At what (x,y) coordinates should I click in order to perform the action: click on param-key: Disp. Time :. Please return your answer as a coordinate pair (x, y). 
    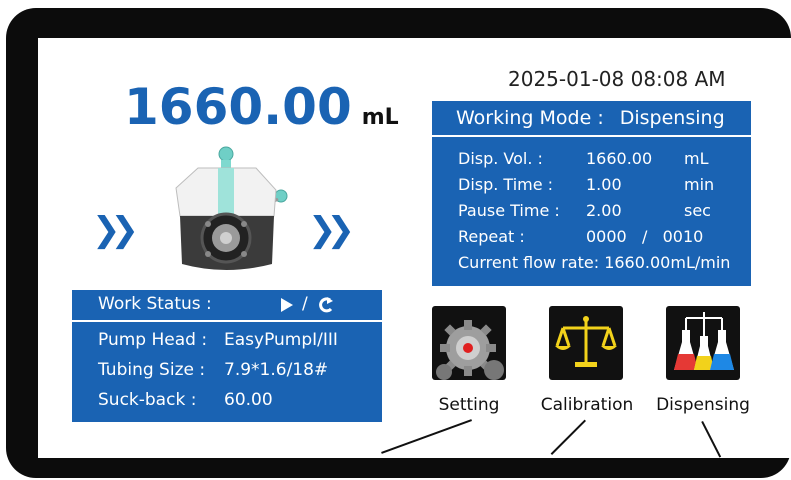
    Looking at the image, I should click on (506, 184).